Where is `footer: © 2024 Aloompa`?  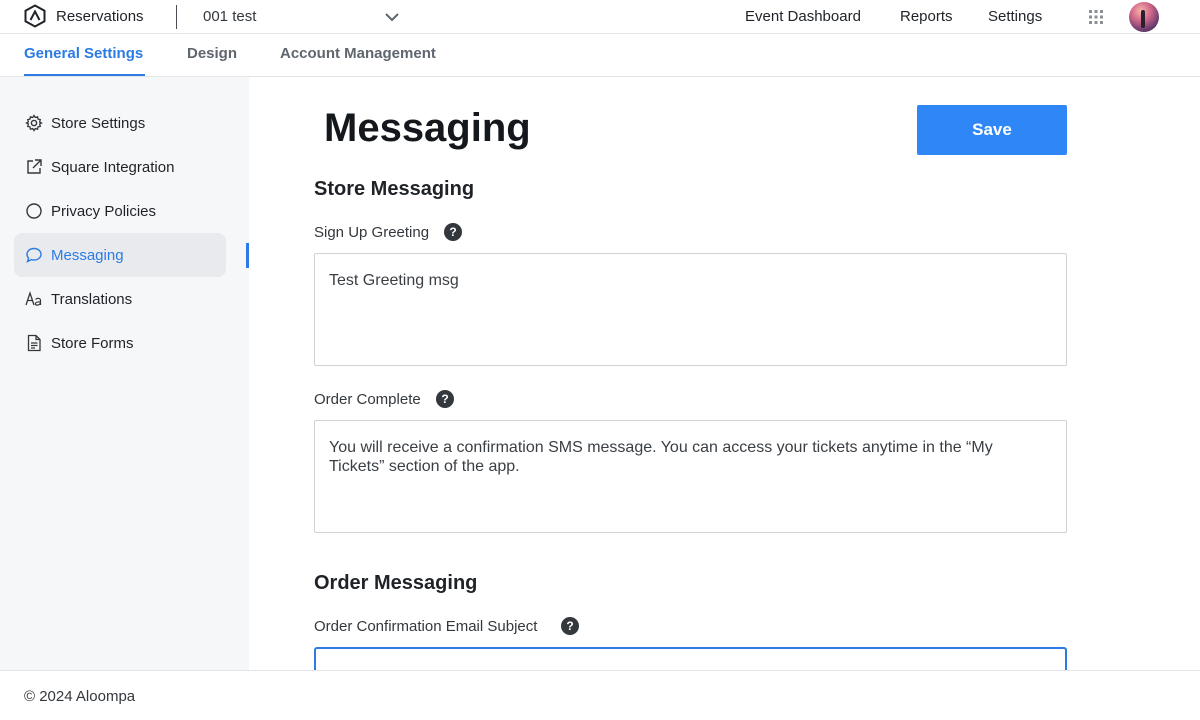
footer: © 2024 Aloompa is located at coordinates (600, 695).